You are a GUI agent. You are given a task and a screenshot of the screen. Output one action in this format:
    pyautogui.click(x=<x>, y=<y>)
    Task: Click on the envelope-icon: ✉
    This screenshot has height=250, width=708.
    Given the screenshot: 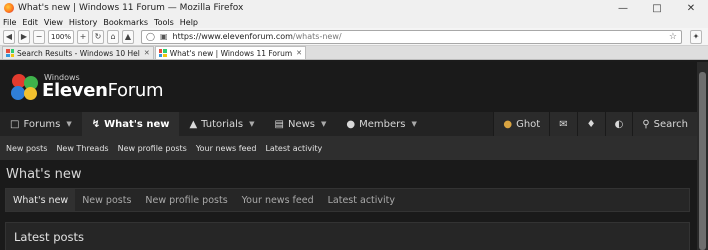 What is the action you would take?
    pyautogui.click(x=563, y=124)
    